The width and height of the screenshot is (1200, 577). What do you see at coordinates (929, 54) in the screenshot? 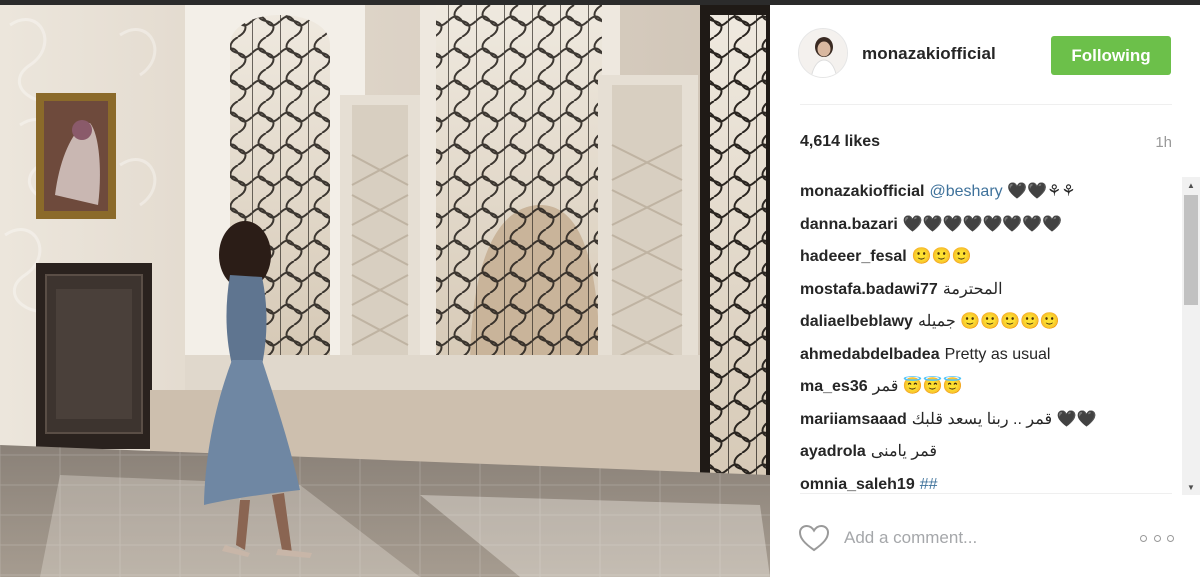
I see `author-username: monazakiofficial` at bounding box center [929, 54].